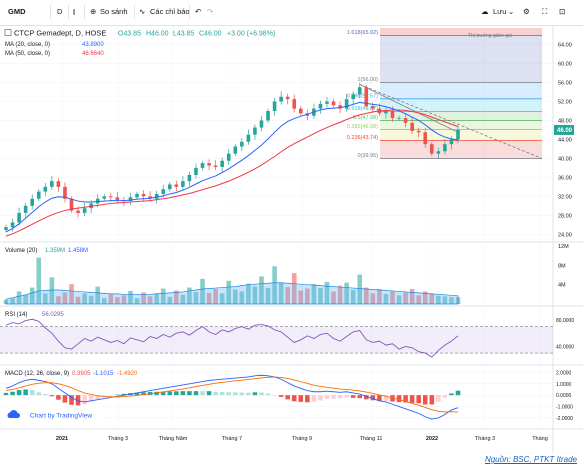 The height and width of the screenshot is (468, 583). Describe the element at coordinates (362, 138) in the screenshot. I see `fib-level-label: 0.236(43.74)` at that location.